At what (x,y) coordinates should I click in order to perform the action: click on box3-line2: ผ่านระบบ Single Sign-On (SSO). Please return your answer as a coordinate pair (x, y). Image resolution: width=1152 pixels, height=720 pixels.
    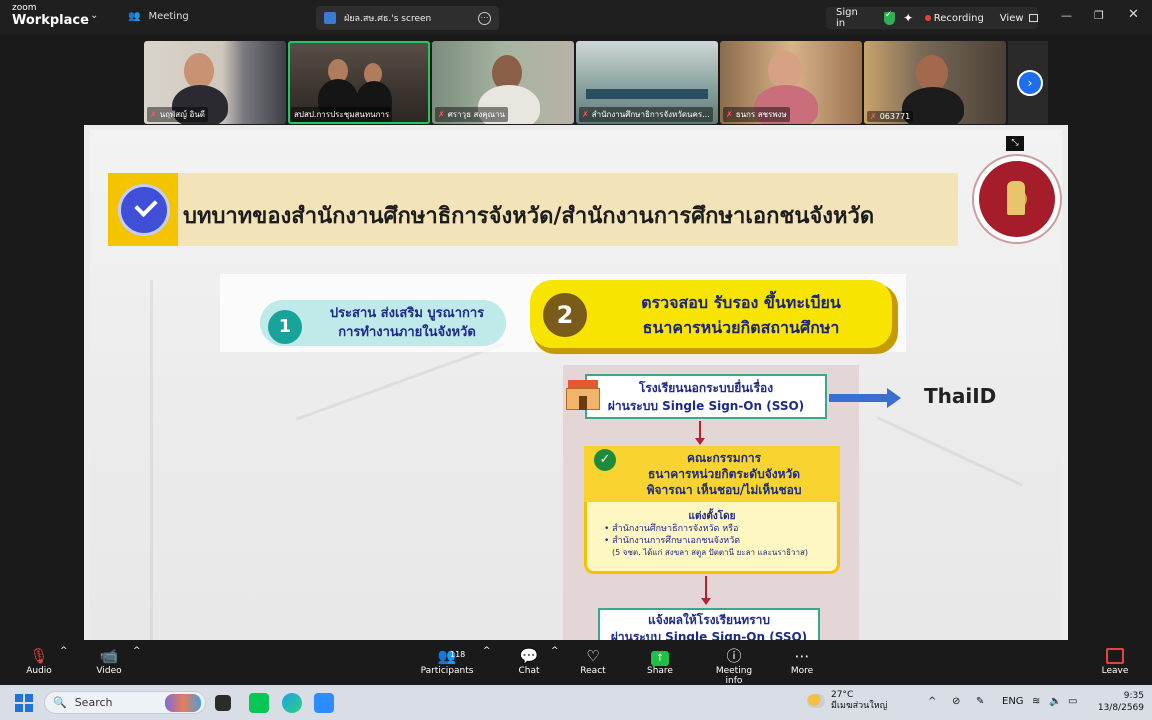
    Looking at the image, I should click on (709, 635).